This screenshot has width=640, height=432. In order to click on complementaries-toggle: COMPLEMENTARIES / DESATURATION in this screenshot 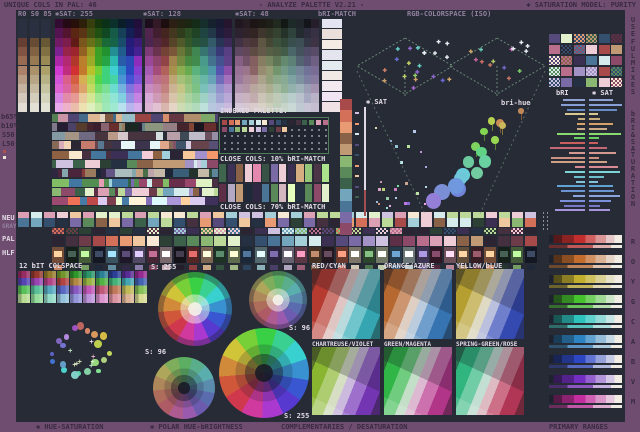, I will do `click(344, 427)`.